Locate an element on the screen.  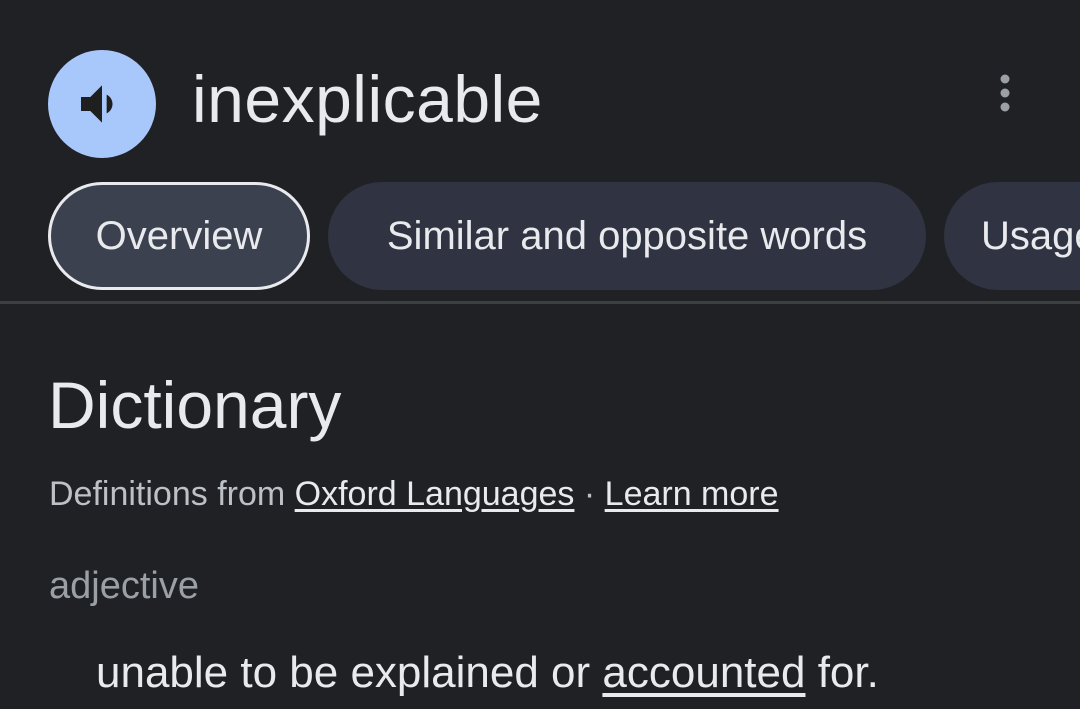
source-prefix: Definitions from is located at coordinates (167, 494).